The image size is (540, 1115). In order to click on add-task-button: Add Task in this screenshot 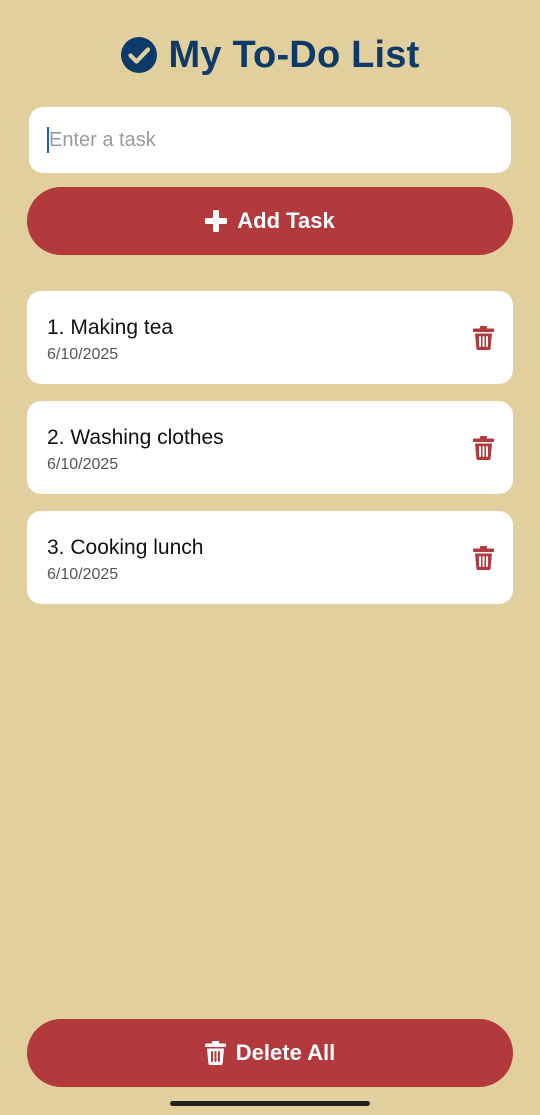, I will do `click(270, 221)`.